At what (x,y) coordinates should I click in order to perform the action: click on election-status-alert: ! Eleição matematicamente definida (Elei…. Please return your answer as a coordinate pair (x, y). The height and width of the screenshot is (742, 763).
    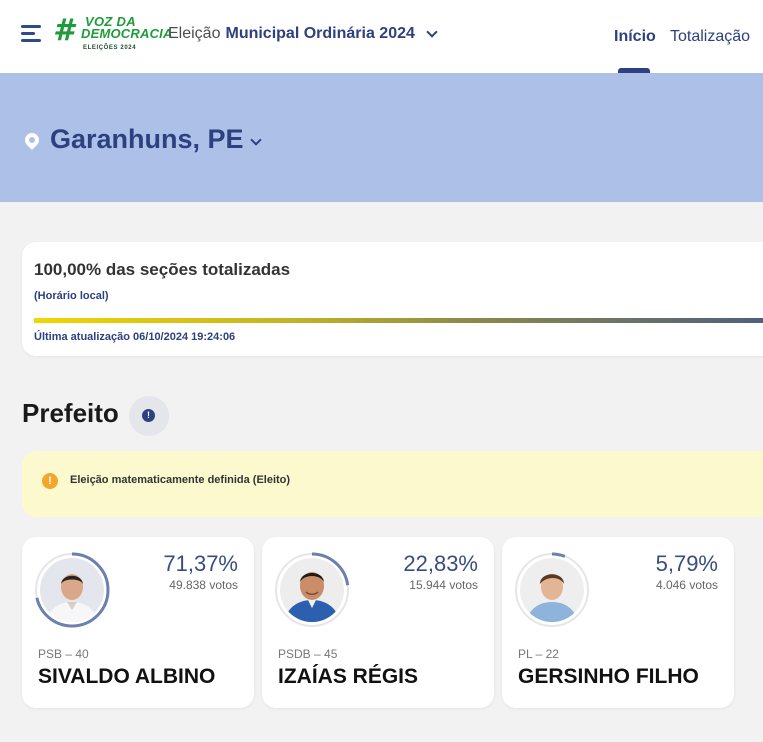
    Looking at the image, I should click on (392, 484).